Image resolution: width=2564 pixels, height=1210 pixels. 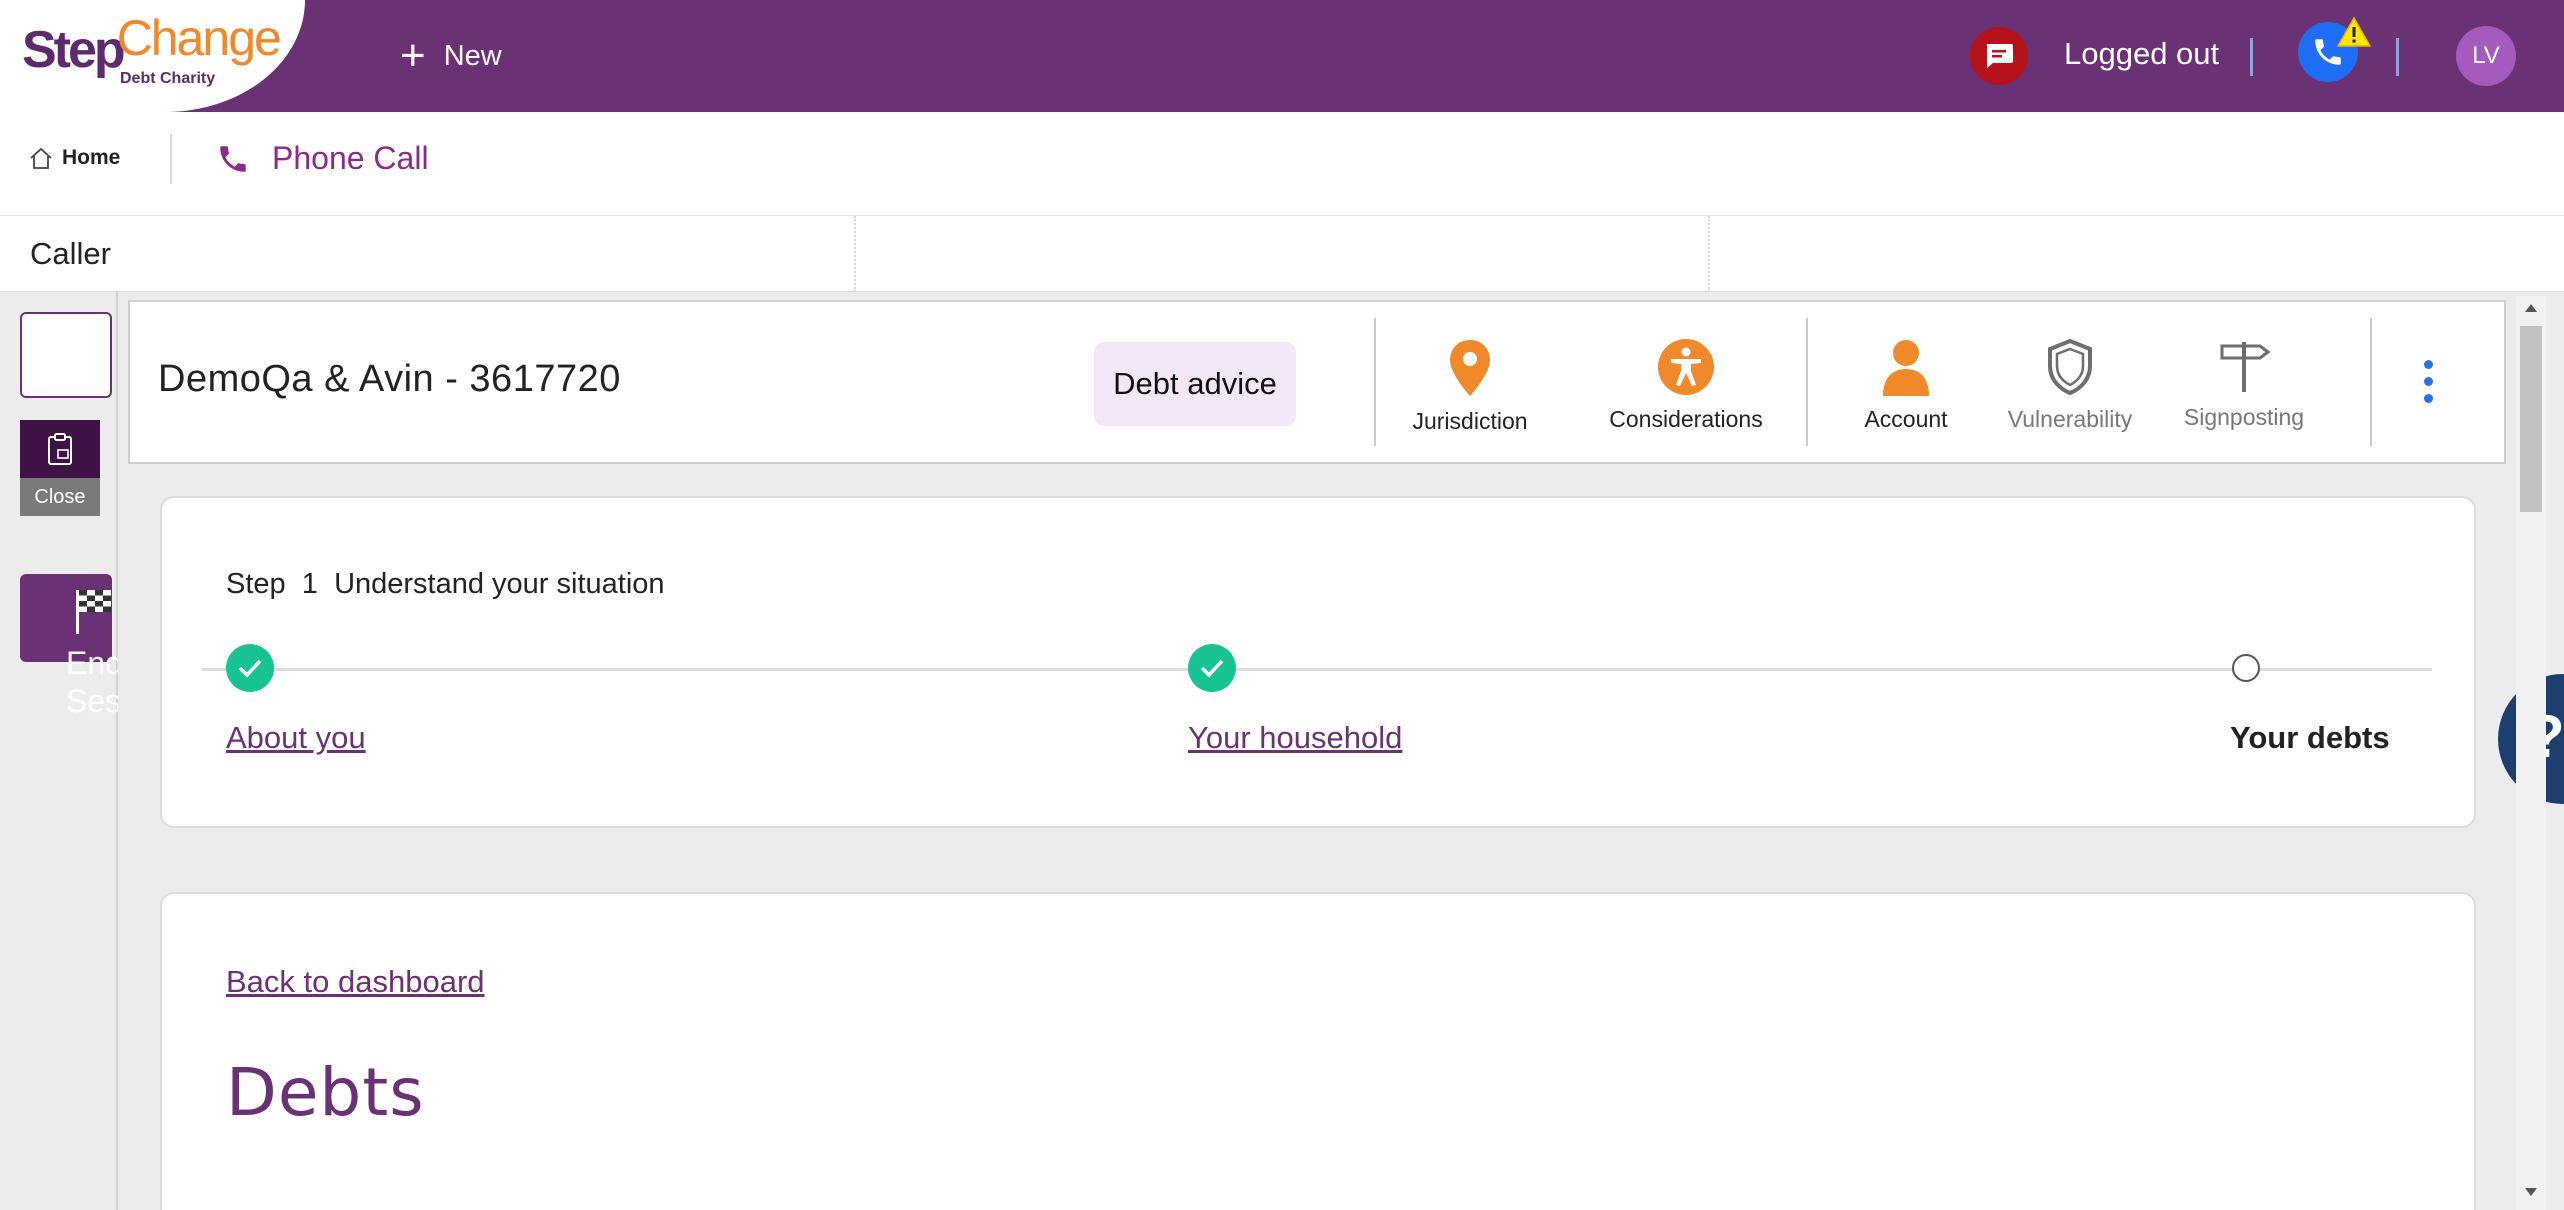 I want to click on step-current-marker, so click(x=2246, y=668).